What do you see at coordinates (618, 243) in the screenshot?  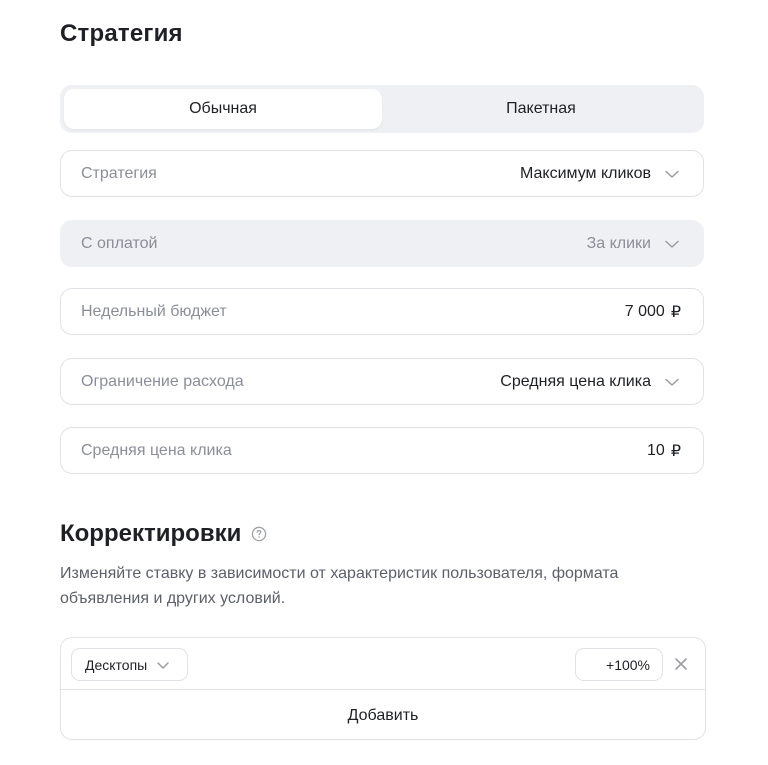 I see `payment-select-value: За клики` at bounding box center [618, 243].